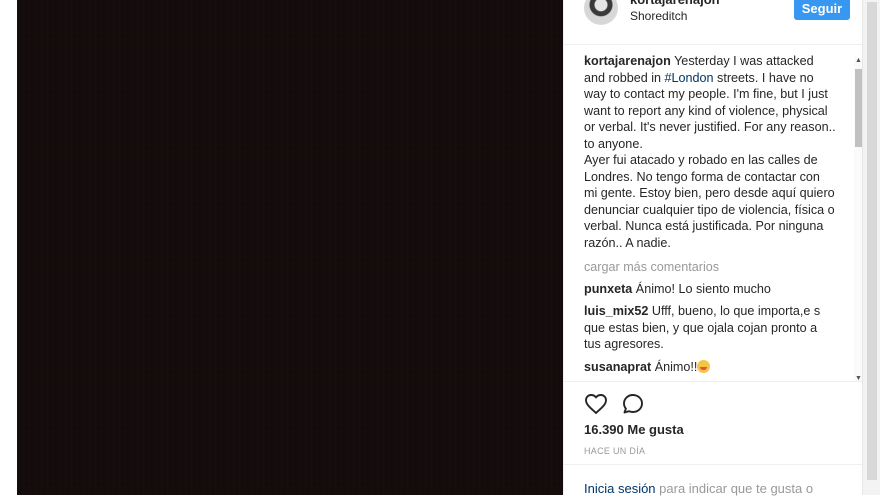  I want to click on page-scrollbar, so click(871, 247).